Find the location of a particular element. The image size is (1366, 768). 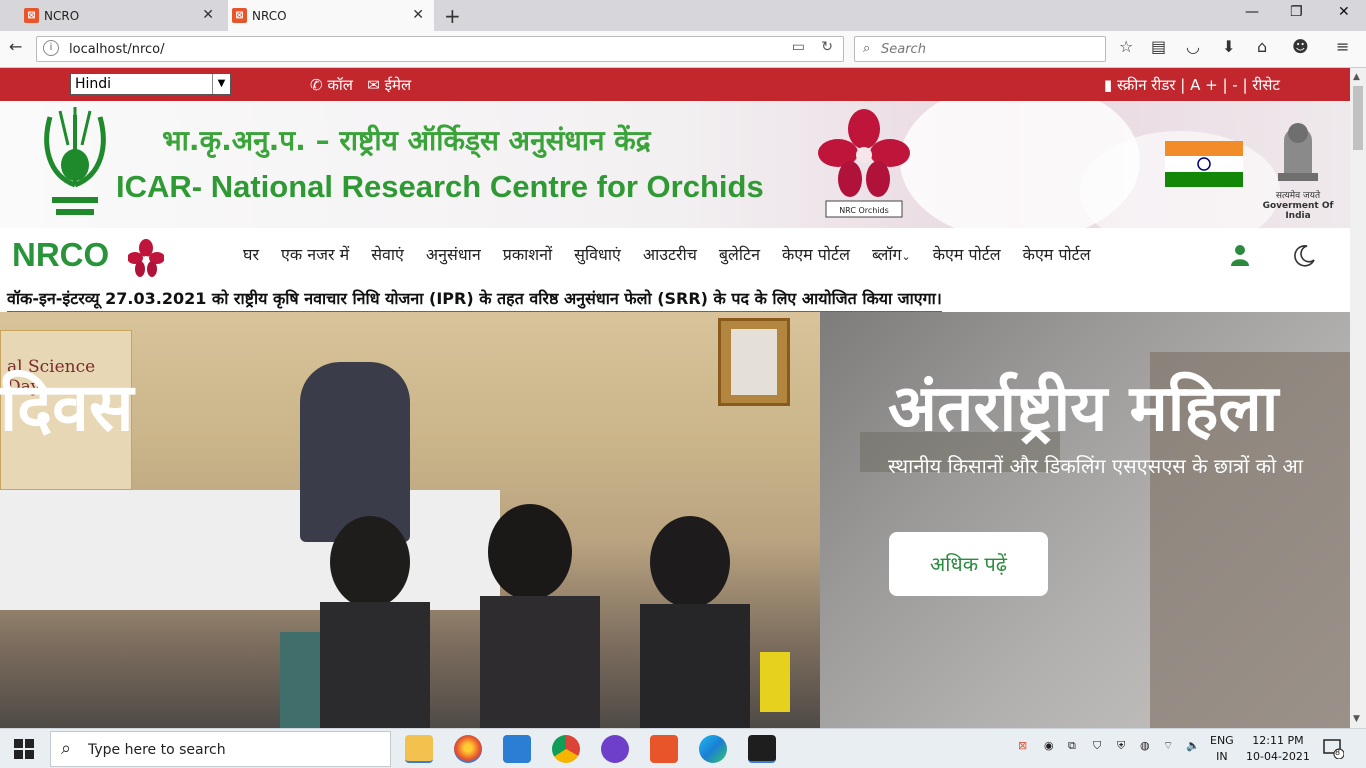

clock-time: 12:11 PM is located at coordinates (1278, 740).